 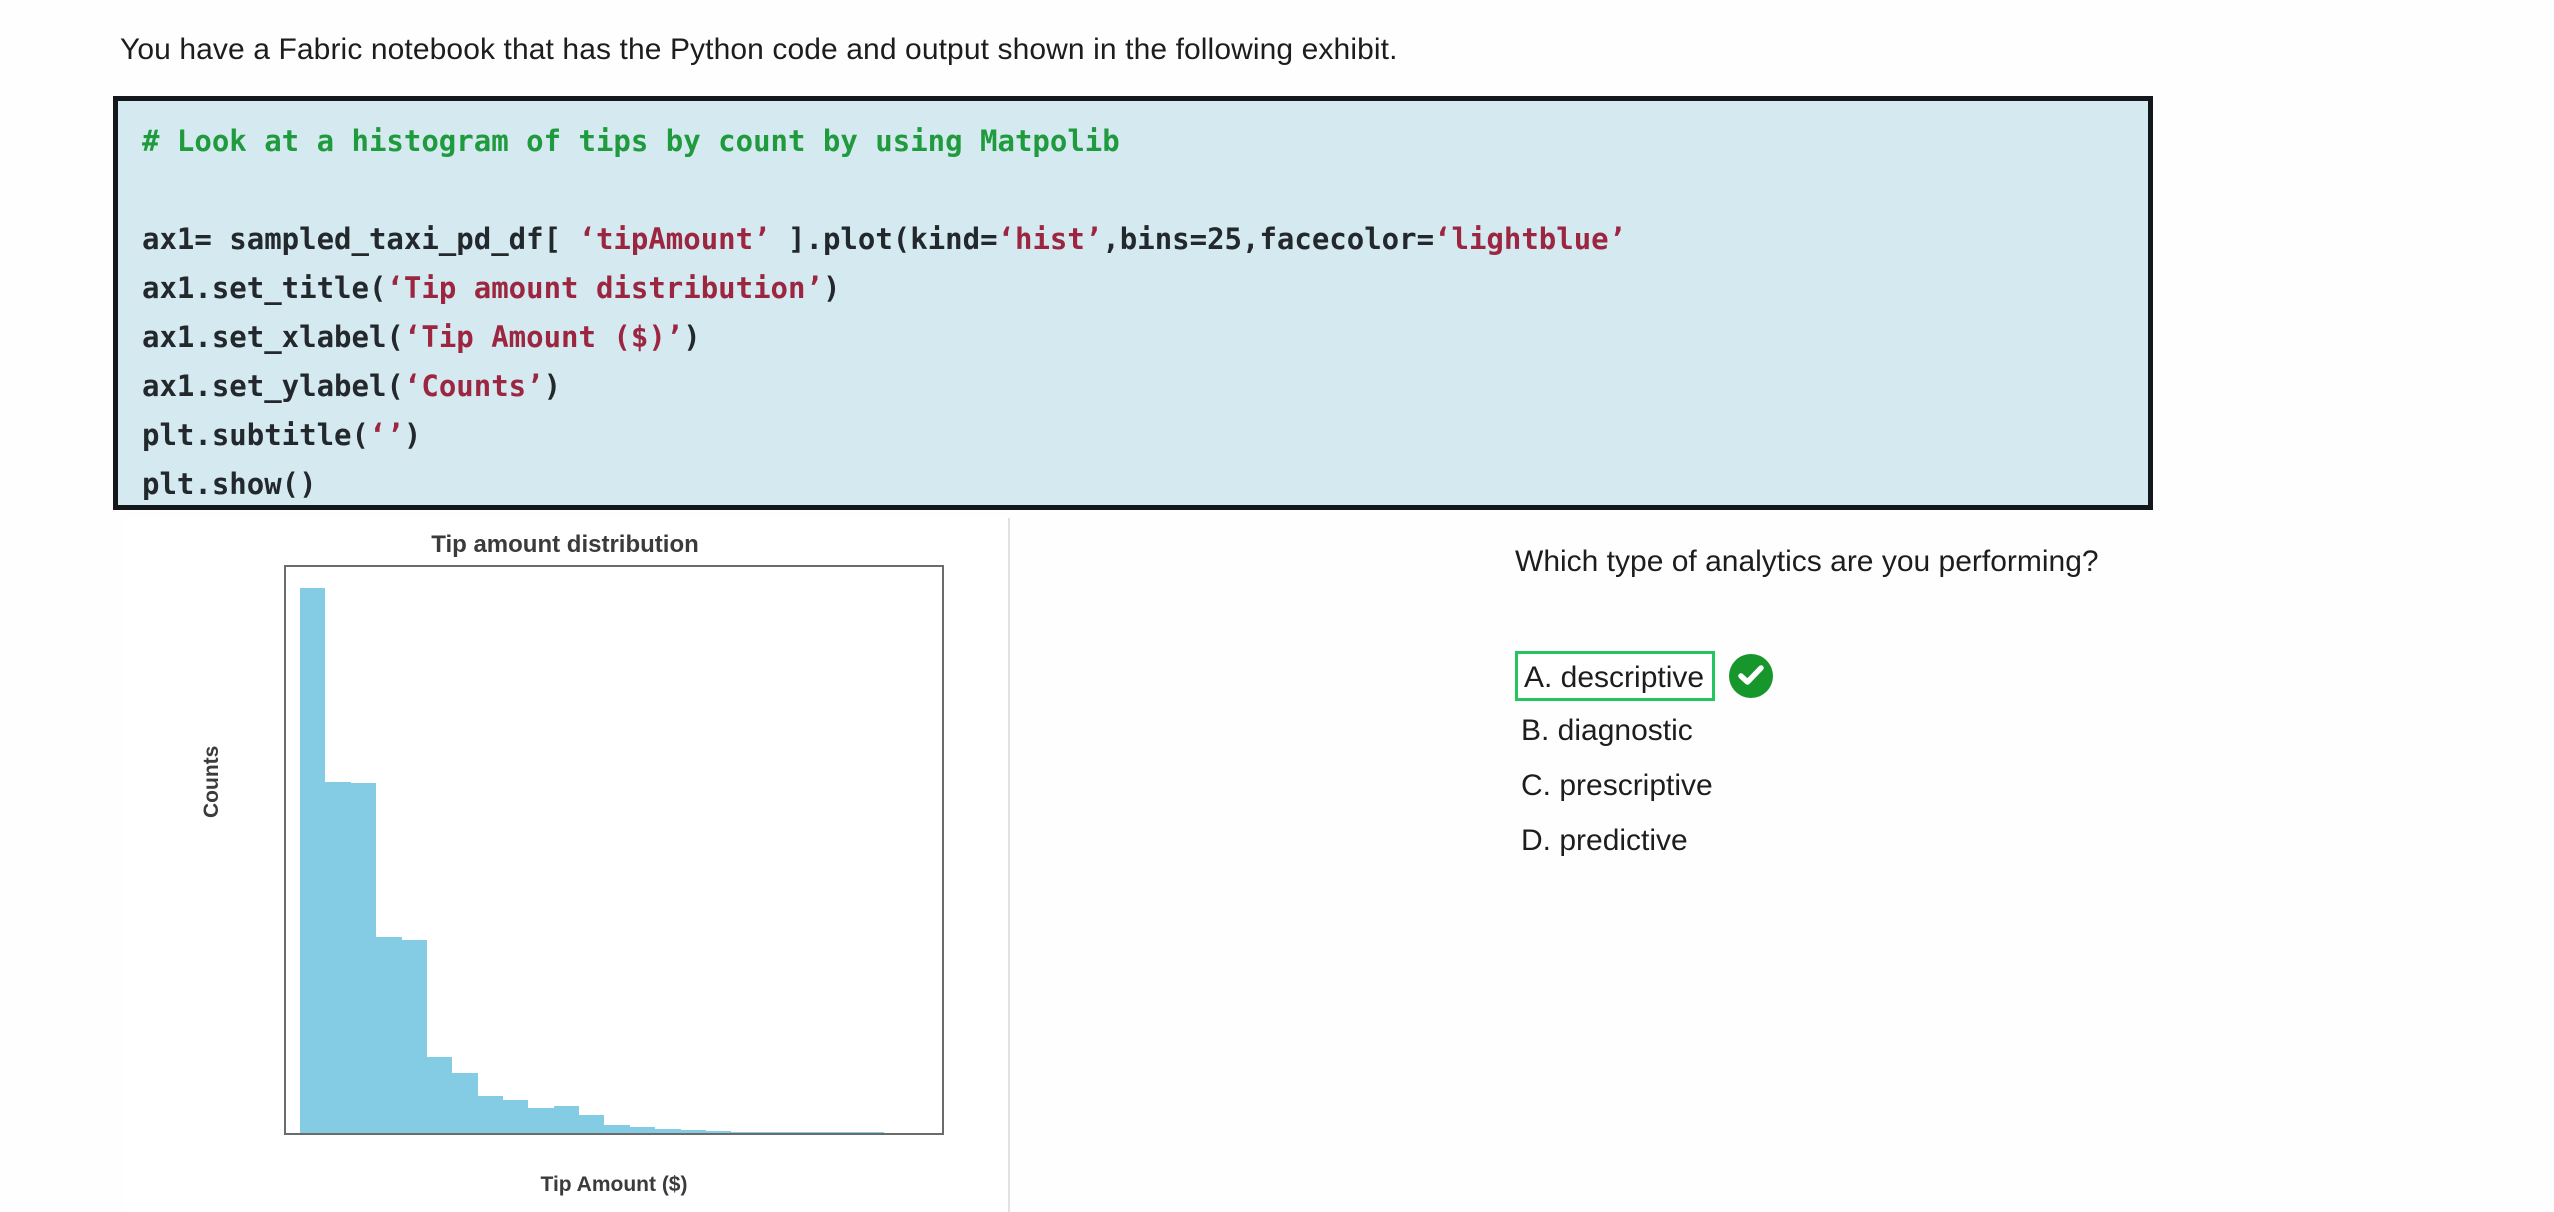 What do you see at coordinates (884, 239) in the screenshot?
I see `code-plot-part2: ].plot(kind=` at bounding box center [884, 239].